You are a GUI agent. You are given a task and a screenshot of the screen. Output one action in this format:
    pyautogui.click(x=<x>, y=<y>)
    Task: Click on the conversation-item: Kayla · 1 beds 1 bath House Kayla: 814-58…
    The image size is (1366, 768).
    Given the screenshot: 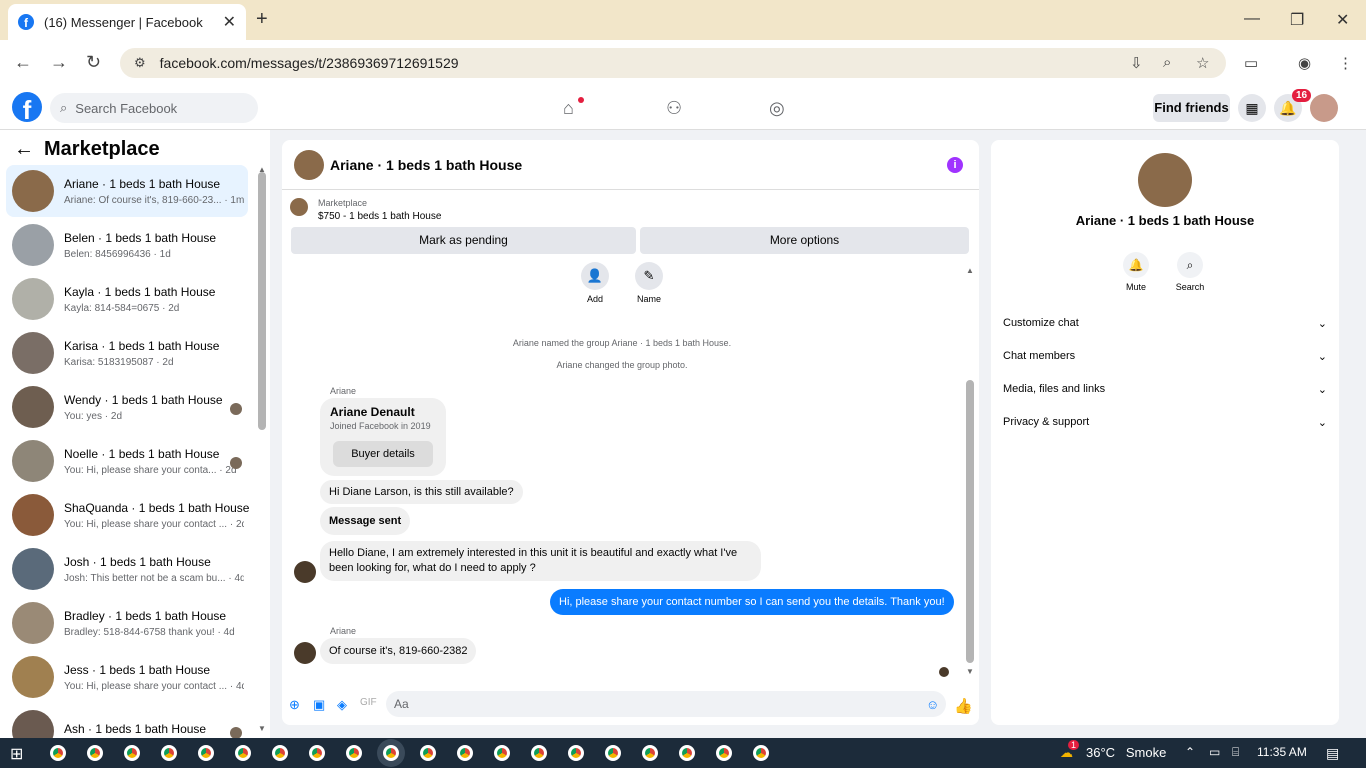 What is the action you would take?
    pyautogui.click(x=127, y=299)
    